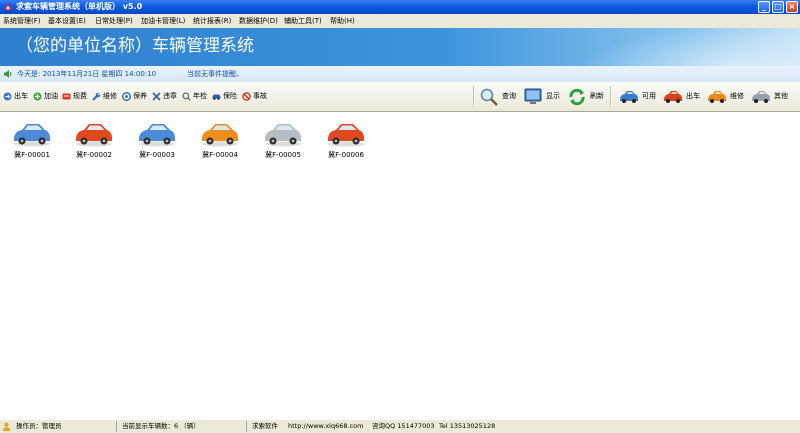 This screenshot has width=800, height=433. Describe the element at coordinates (66, 96) in the screenshot. I see `fee-icon` at that location.